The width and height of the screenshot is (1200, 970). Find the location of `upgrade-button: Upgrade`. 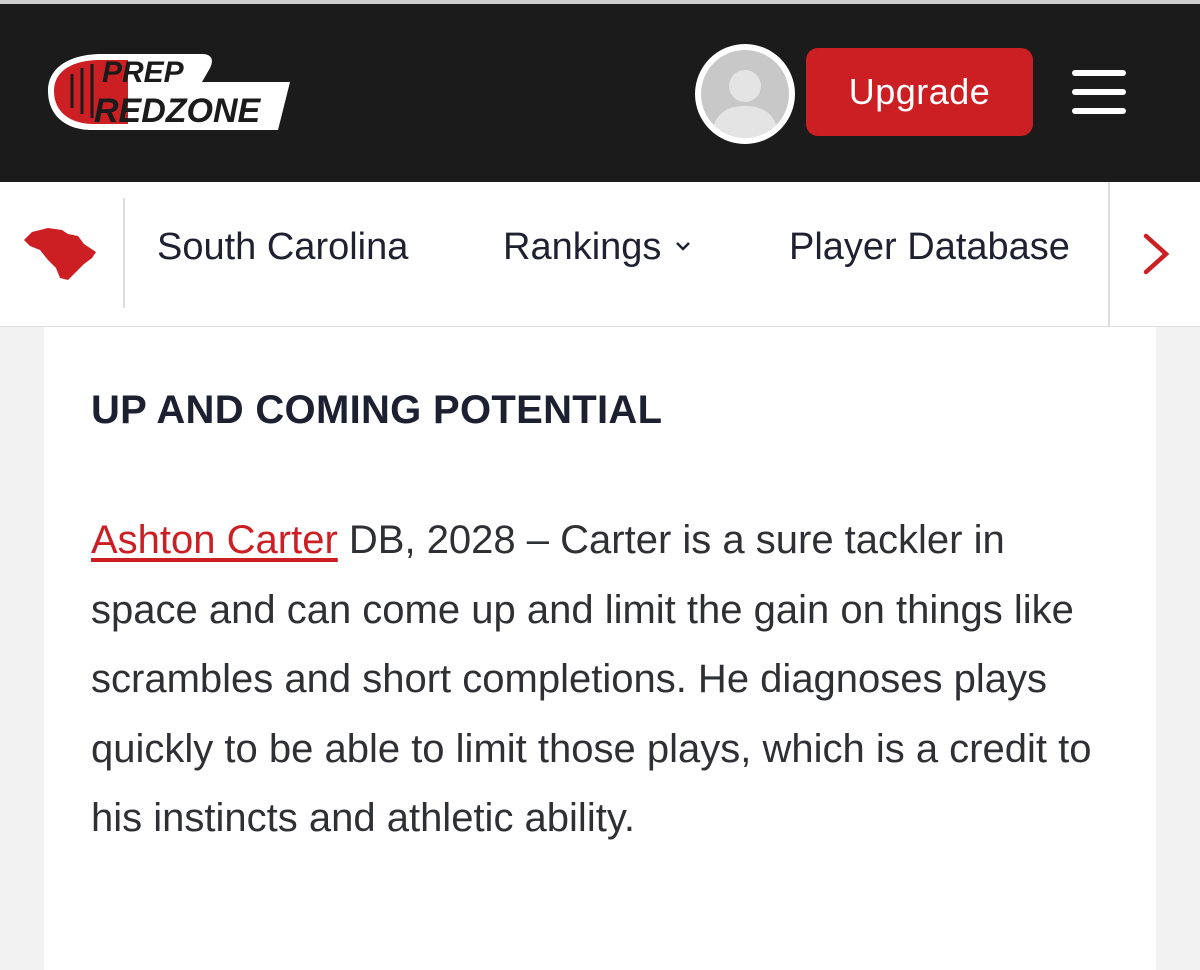

upgrade-button: Upgrade is located at coordinates (919, 92).